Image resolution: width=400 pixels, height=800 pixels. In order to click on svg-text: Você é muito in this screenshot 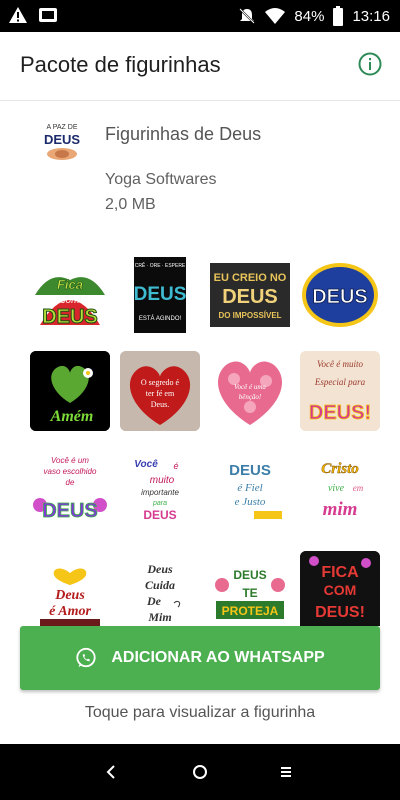, I will do `click(340, 364)`.